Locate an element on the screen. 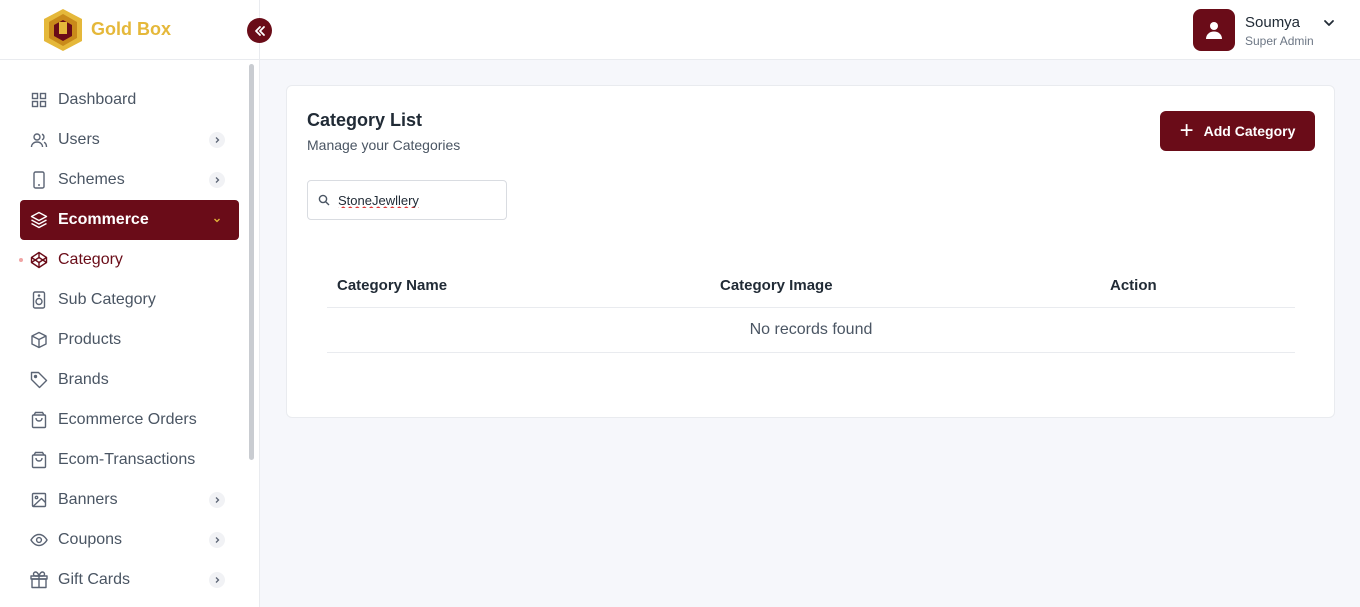  search-icon is located at coordinates (324, 200).